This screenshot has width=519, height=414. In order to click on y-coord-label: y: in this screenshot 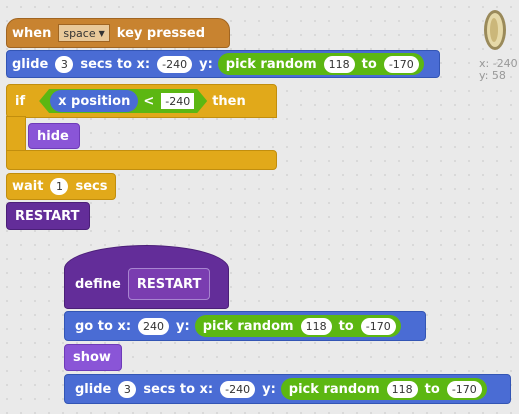, I will do `click(484, 75)`.